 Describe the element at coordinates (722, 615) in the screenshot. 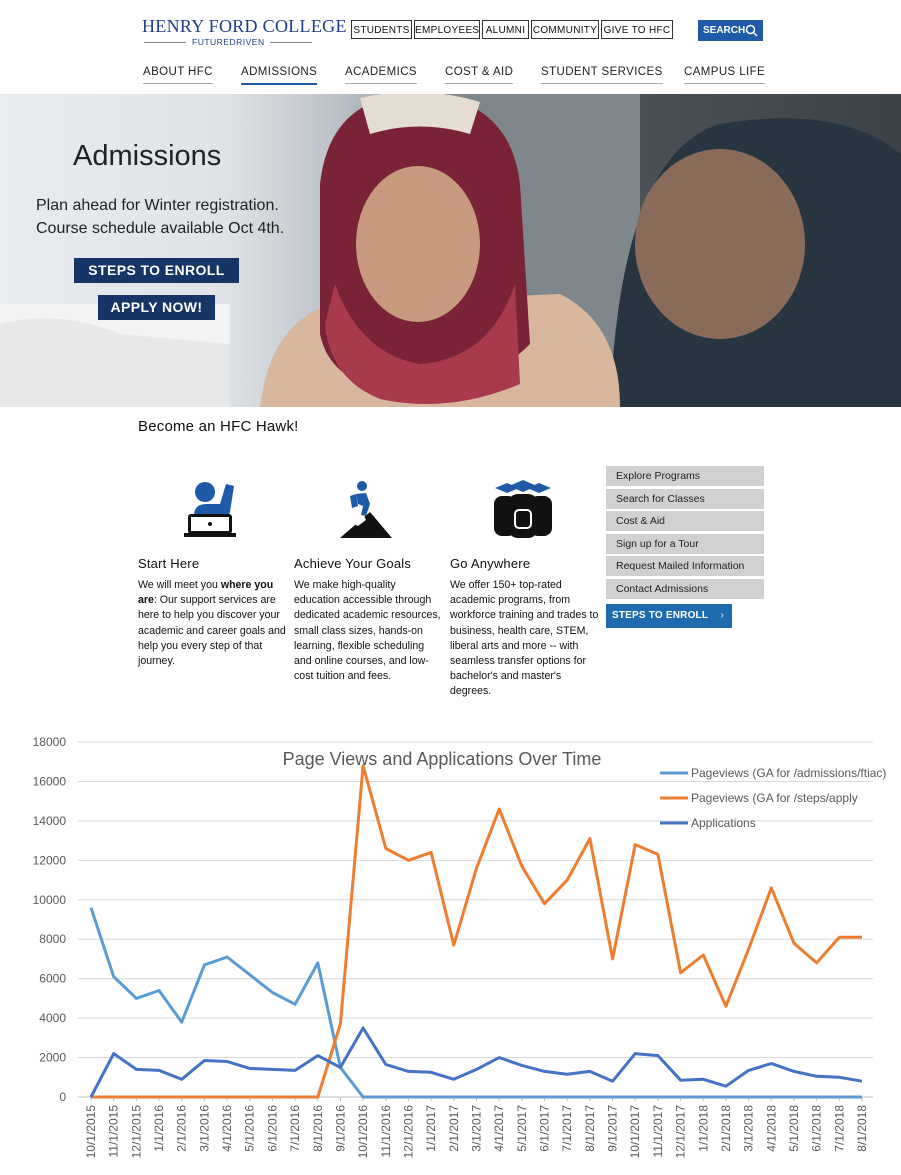

I see `chevron-right-icon: ›` at that location.